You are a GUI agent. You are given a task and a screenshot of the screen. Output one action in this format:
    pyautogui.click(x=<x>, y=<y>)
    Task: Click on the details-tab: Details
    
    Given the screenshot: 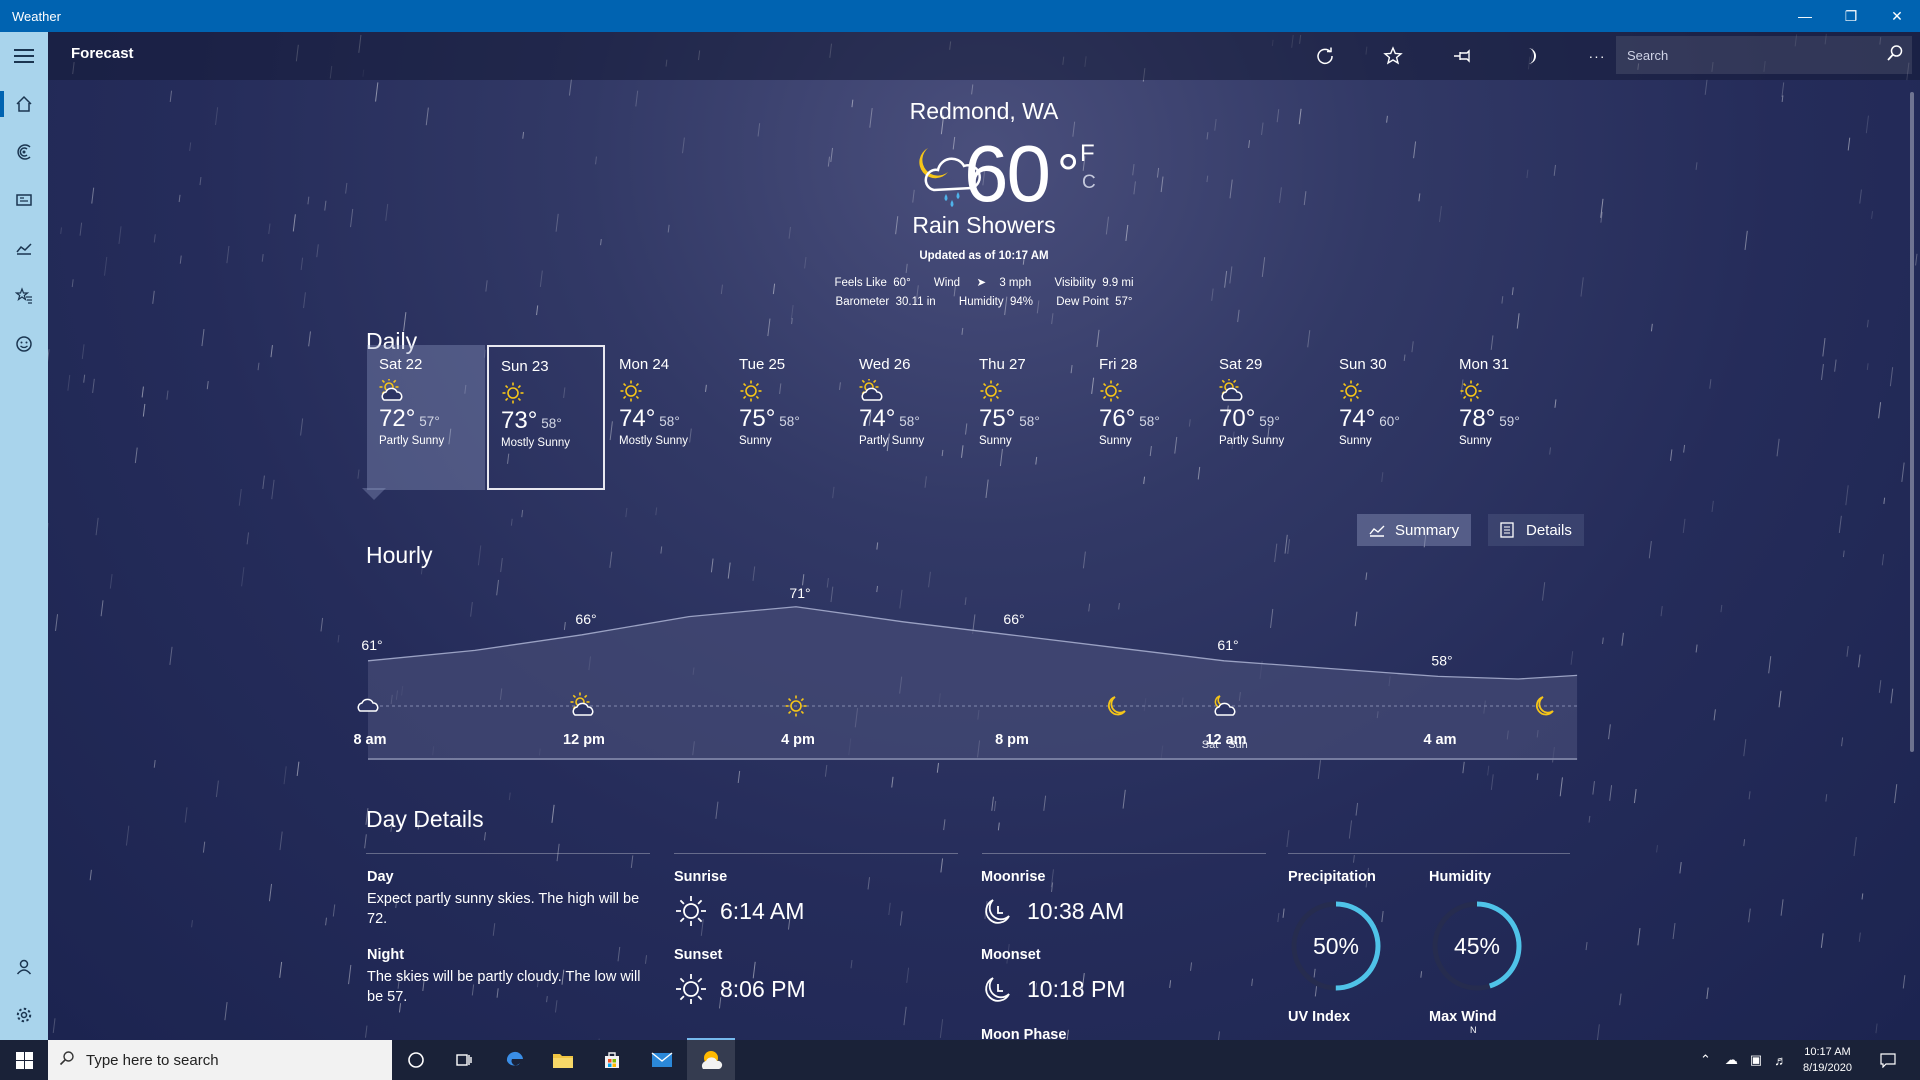 What is the action you would take?
    pyautogui.click(x=1536, y=530)
    